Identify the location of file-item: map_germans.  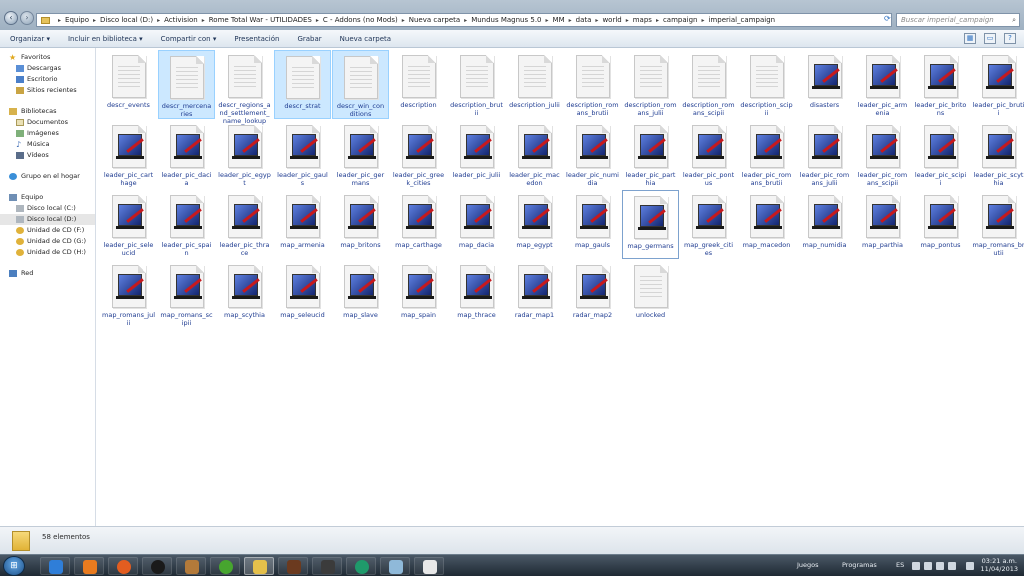
(650, 224).